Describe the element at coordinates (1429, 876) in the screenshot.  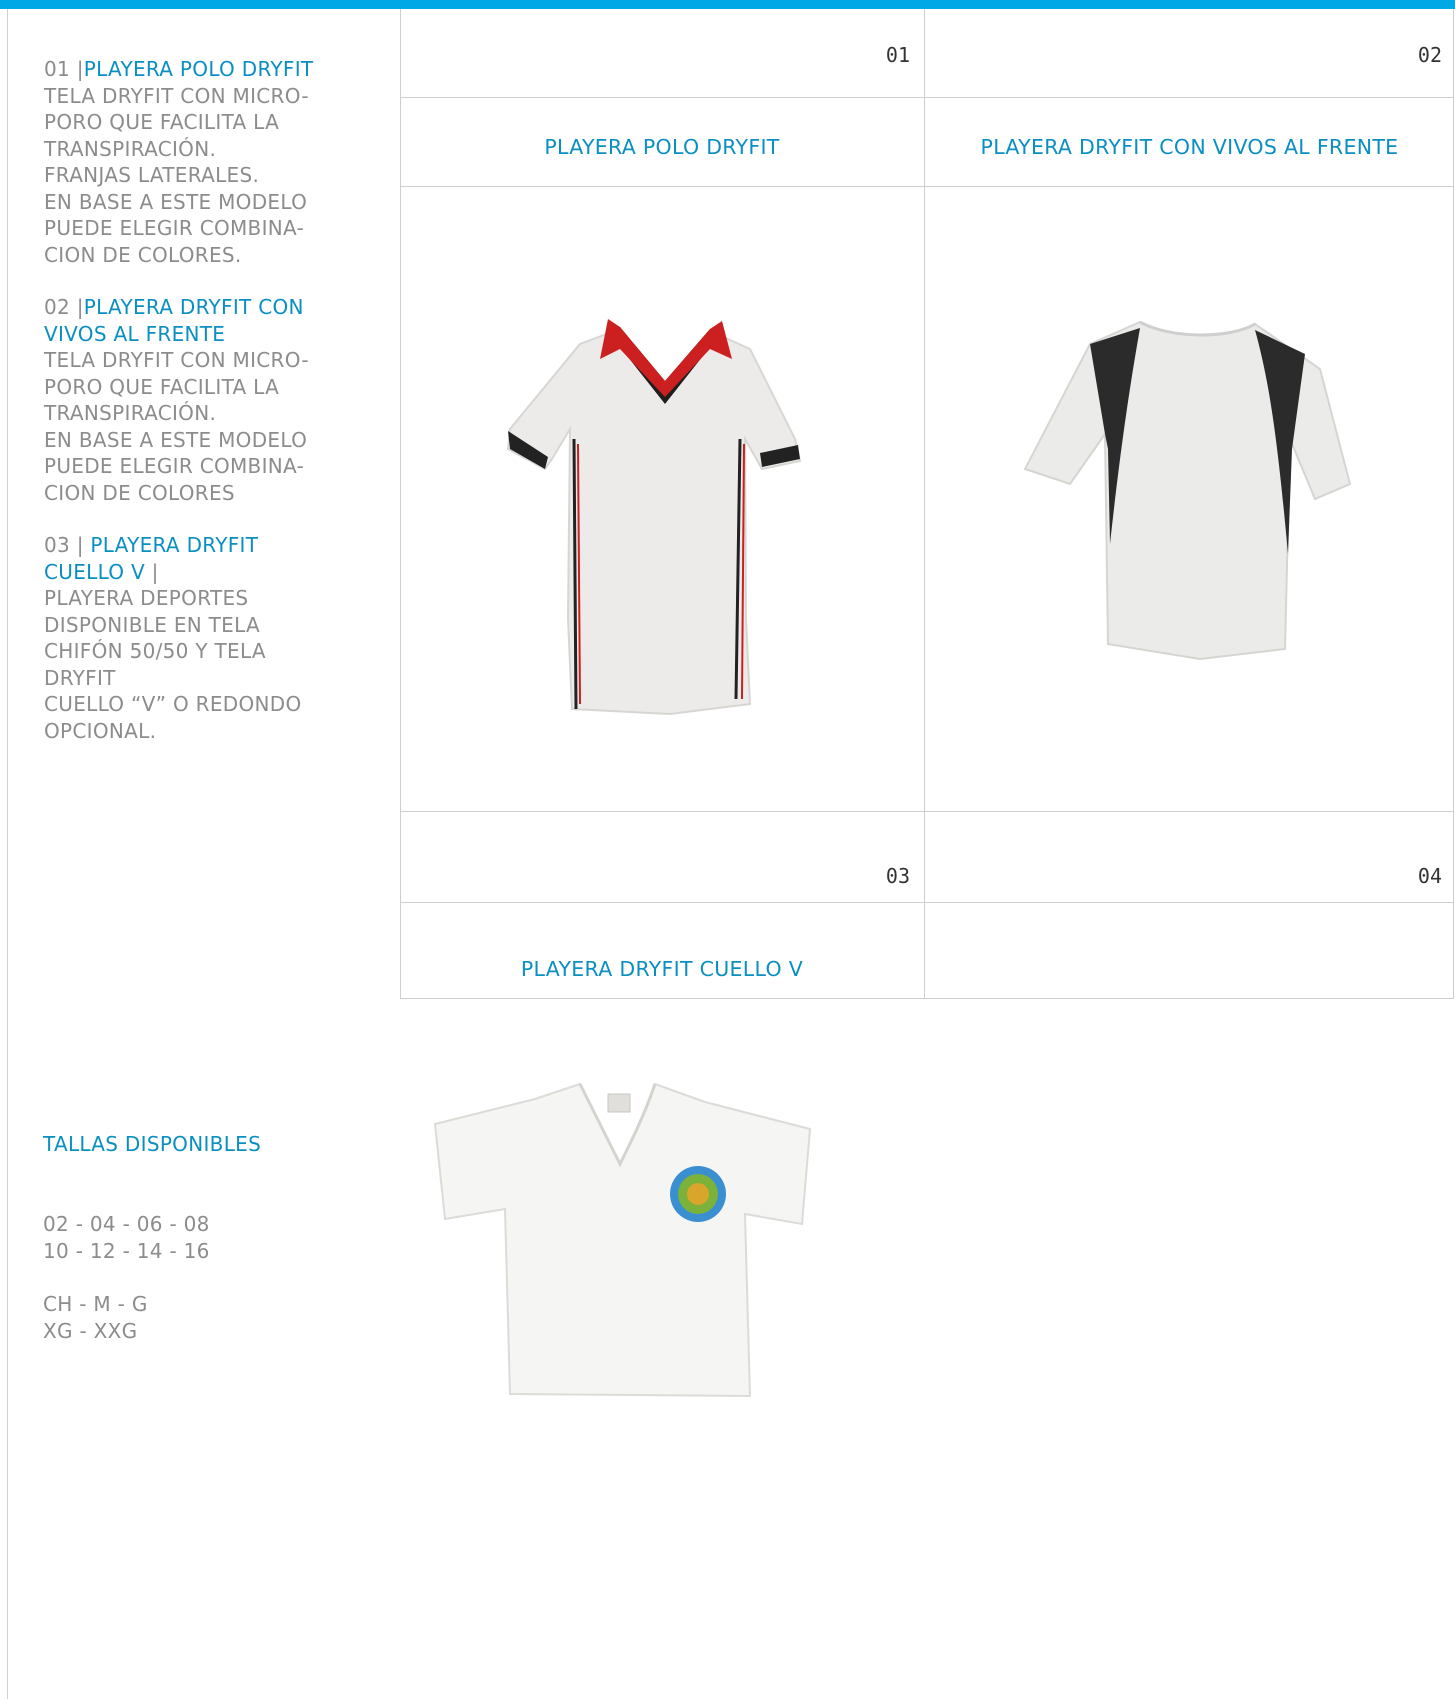
I see `cell-number-04: 04` at that location.